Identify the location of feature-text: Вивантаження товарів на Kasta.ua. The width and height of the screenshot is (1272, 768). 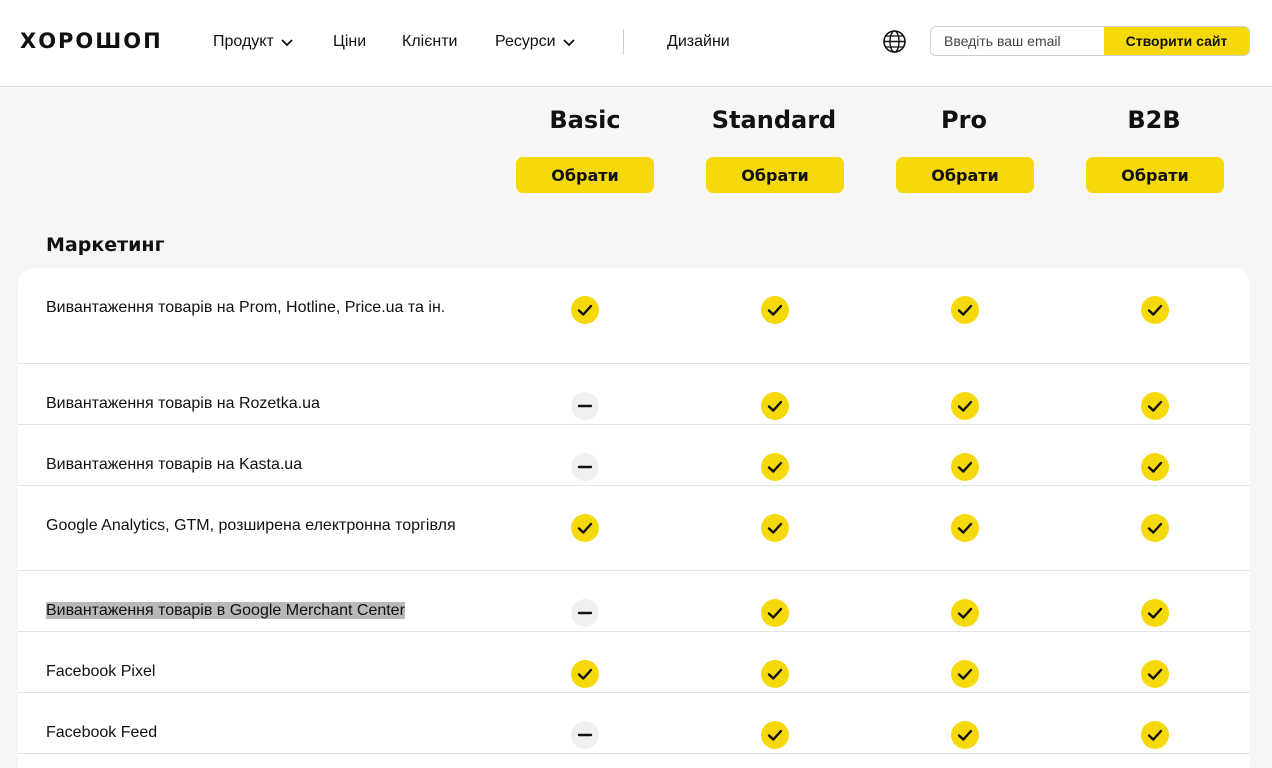
(174, 464).